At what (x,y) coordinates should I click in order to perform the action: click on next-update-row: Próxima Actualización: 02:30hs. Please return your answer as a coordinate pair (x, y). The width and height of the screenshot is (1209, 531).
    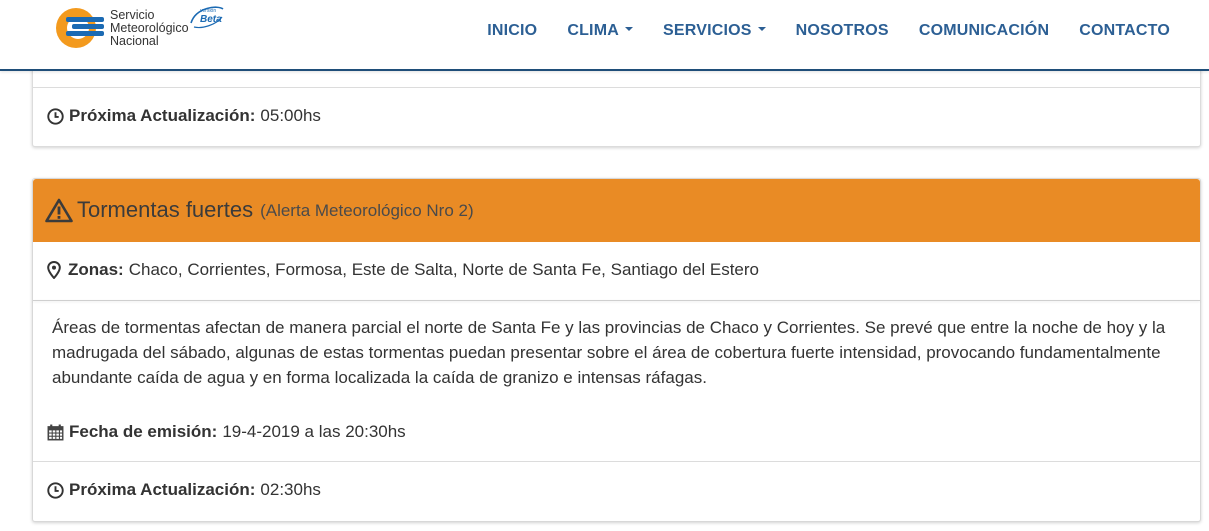
    Looking at the image, I should click on (184, 490).